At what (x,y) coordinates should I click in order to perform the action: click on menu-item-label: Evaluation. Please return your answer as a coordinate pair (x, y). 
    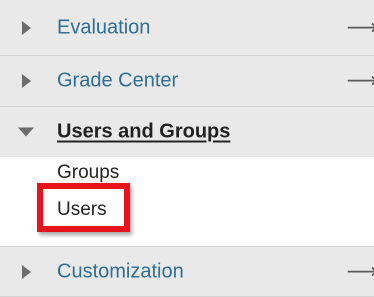
    Looking at the image, I should click on (103, 27).